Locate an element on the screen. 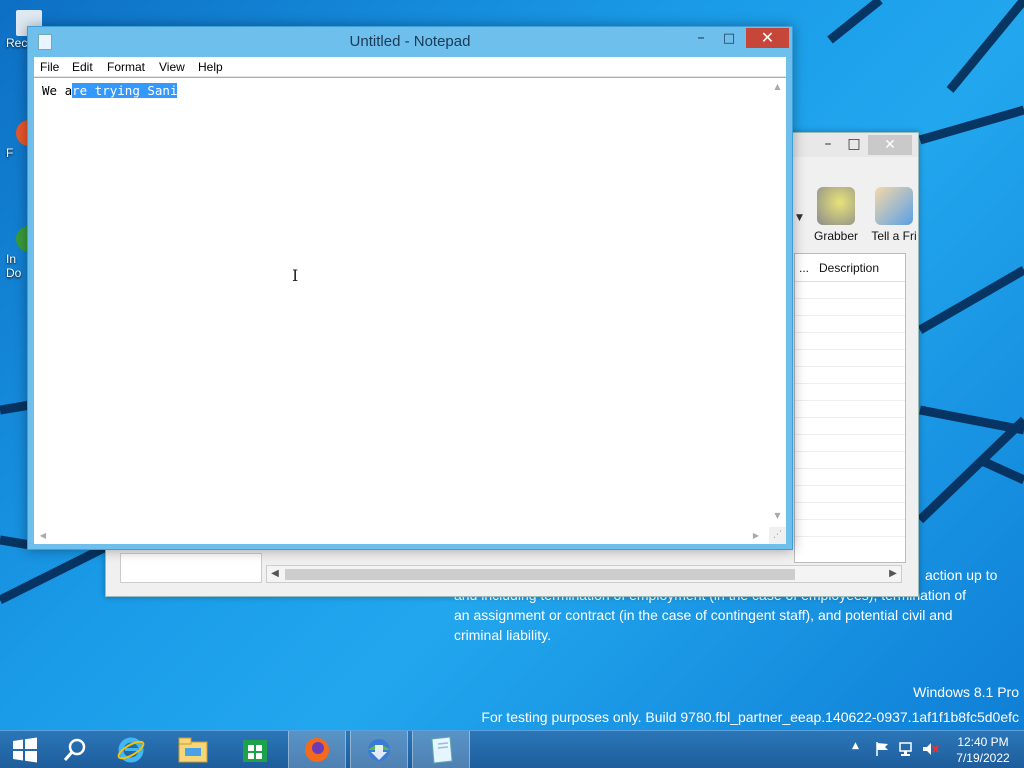 The width and height of the screenshot is (1024, 768). text-cursor-icon: I is located at coordinates (295, 275).